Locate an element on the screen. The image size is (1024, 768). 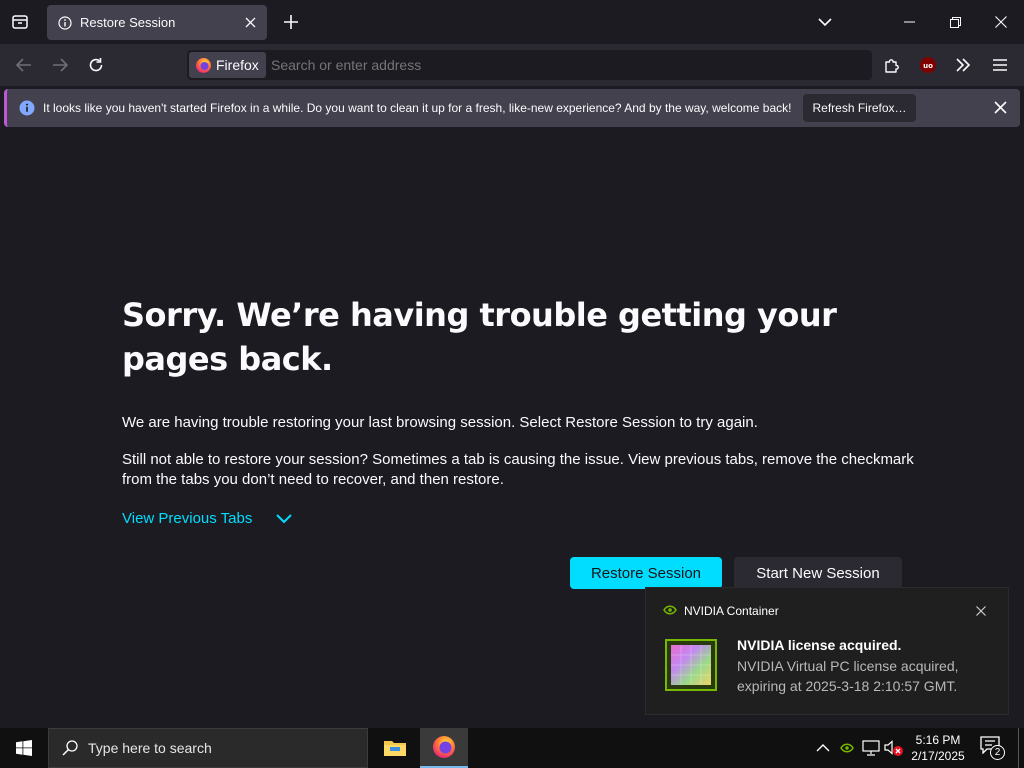
forward-arrow-icon is located at coordinates (60, 65).